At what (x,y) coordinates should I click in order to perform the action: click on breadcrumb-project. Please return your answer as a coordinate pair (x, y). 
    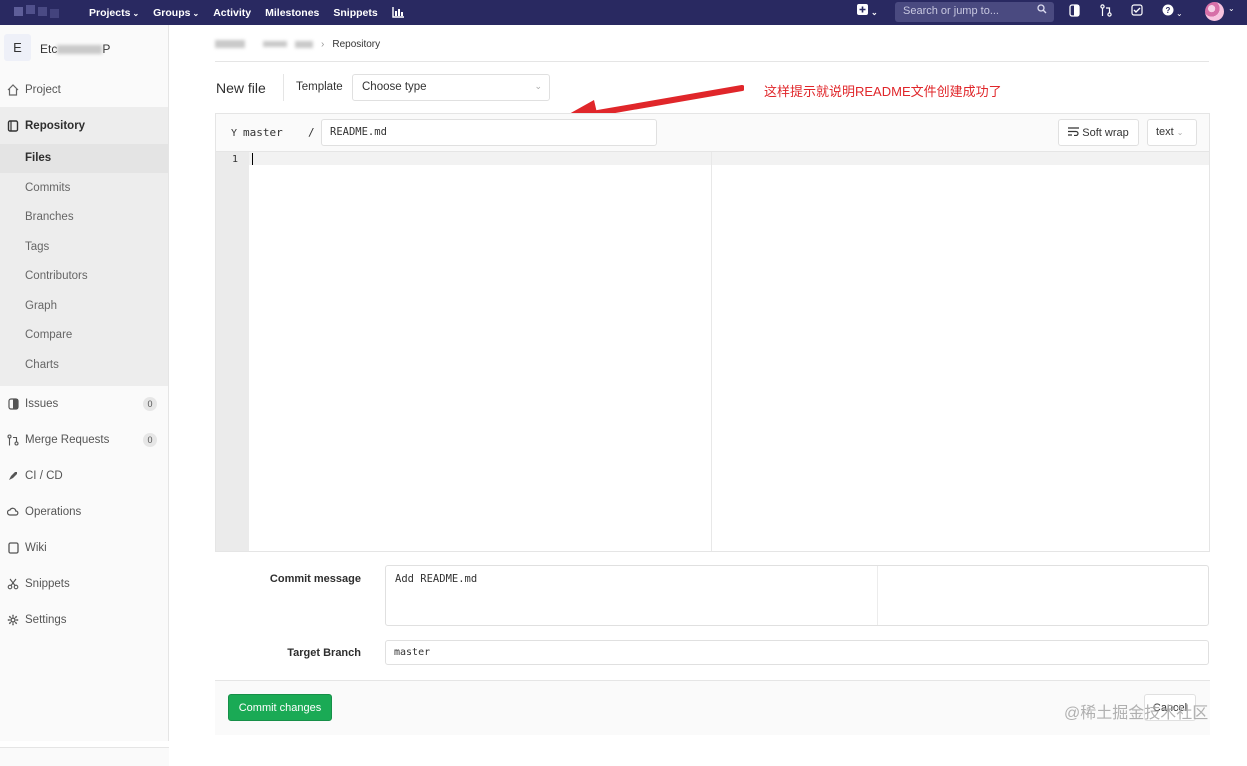
    Looking at the image, I should click on (304, 44).